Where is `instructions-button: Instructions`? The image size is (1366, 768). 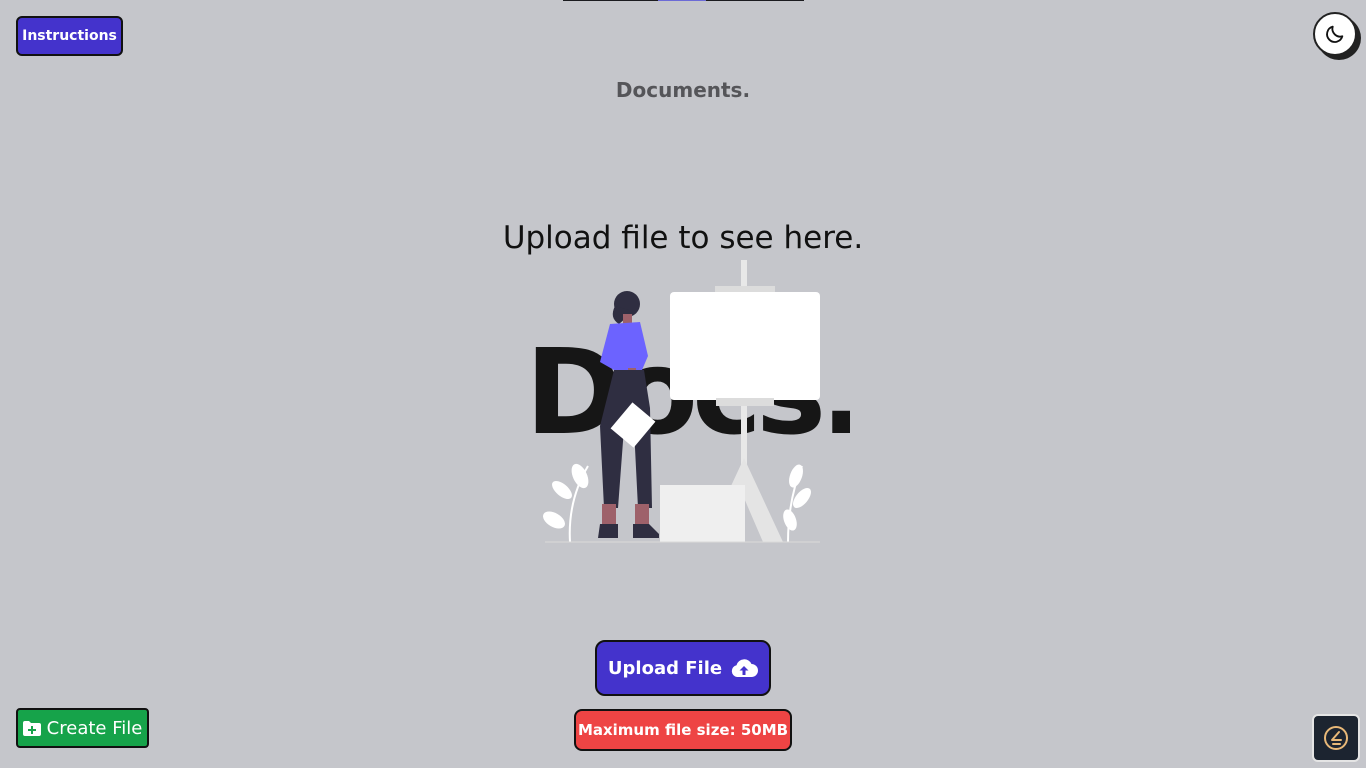 instructions-button: Instructions is located at coordinates (69, 36).